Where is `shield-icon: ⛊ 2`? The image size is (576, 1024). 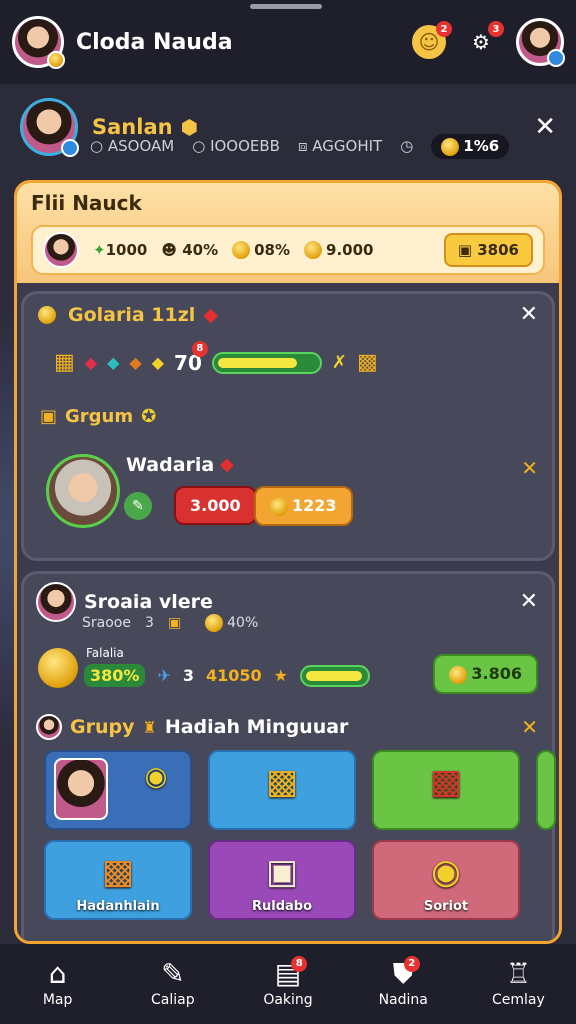 shield-icon: ⛊ 2 is located at coordinates (406, 972).